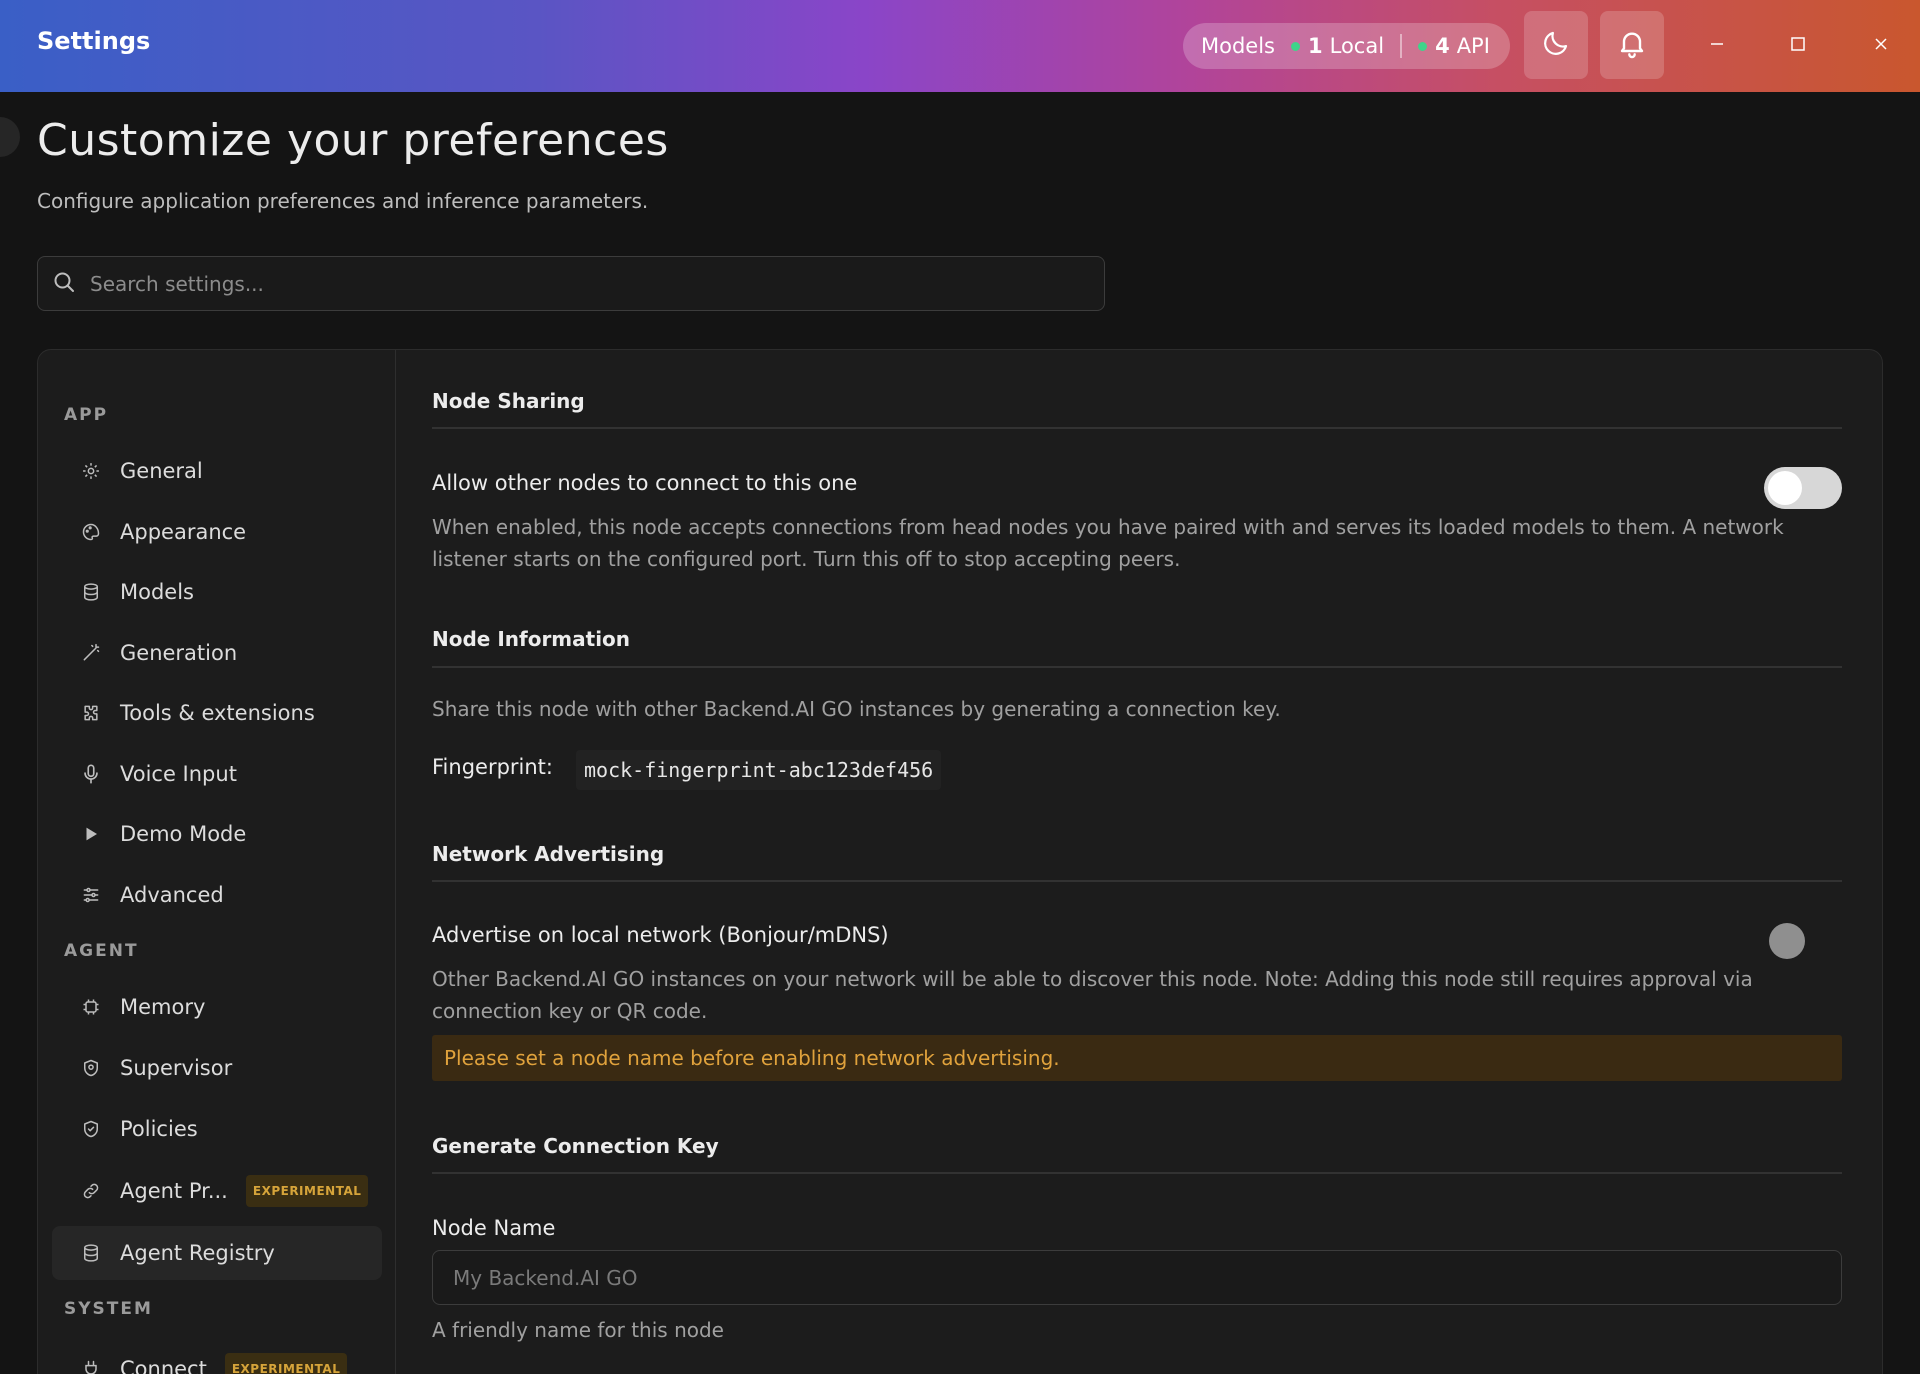  I want to click on notifications-button, so click(1632, 45).